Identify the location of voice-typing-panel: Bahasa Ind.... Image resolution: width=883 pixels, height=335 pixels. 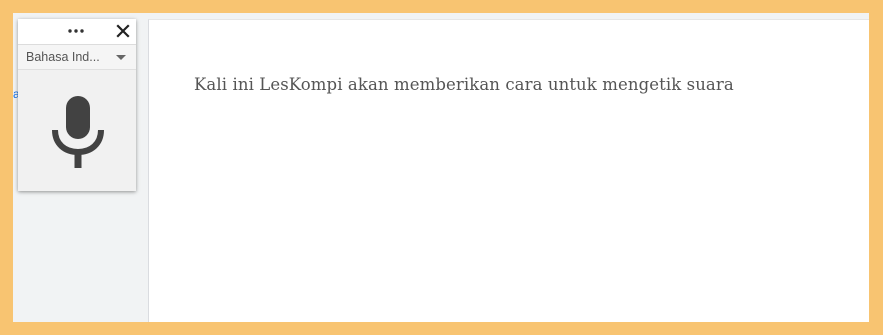
(77, 105).